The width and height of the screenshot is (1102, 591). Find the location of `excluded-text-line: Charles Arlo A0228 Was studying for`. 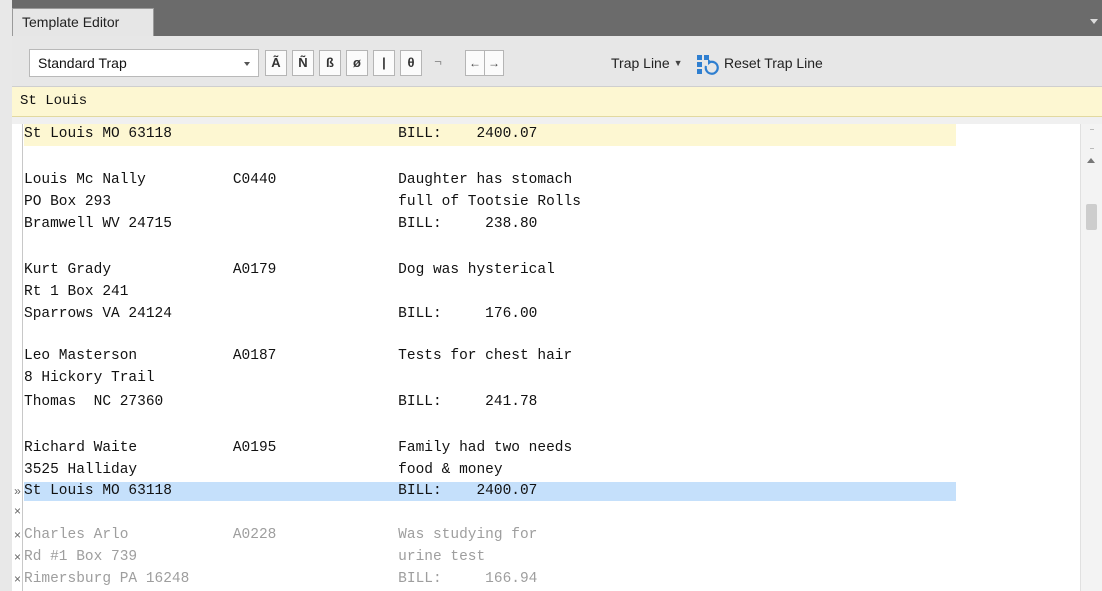

excluded-text-line: Charles Arlo A0228 Was studying for is located at coordinates (281, 535).